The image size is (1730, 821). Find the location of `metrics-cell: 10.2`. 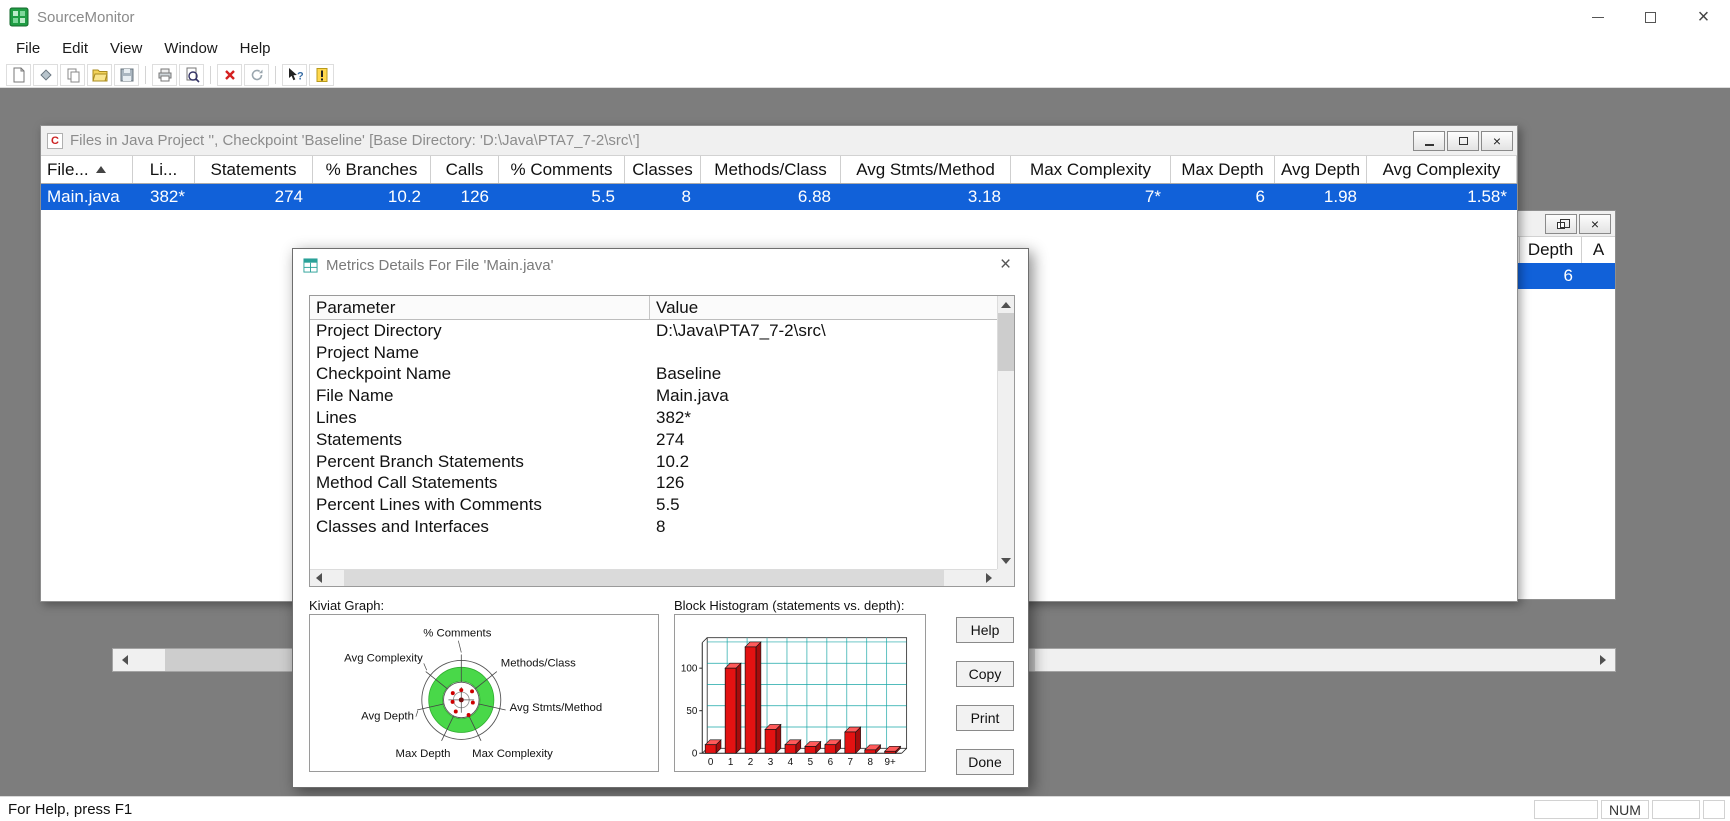

metrics-cell: 10.2 is located at coordinates (673, 461).